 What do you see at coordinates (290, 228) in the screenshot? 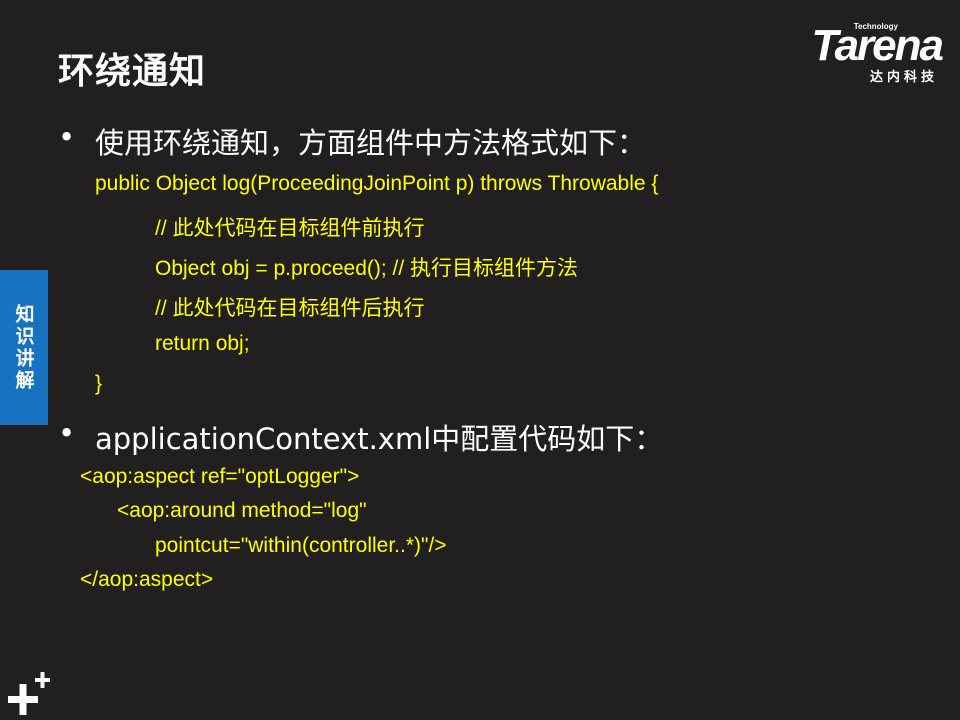
I see `code-line: // 此处代码在目标组件前执行` at bounding box center [290, 228].